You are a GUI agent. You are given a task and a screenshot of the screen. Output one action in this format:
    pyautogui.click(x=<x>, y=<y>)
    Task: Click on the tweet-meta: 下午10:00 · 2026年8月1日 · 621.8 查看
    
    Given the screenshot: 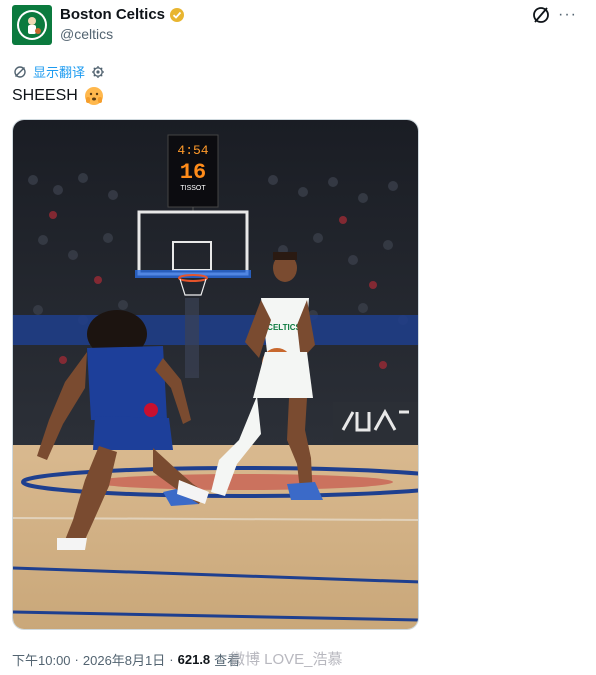 What is the action you would take?
    pyautogui.click(x=126, y=659)
    